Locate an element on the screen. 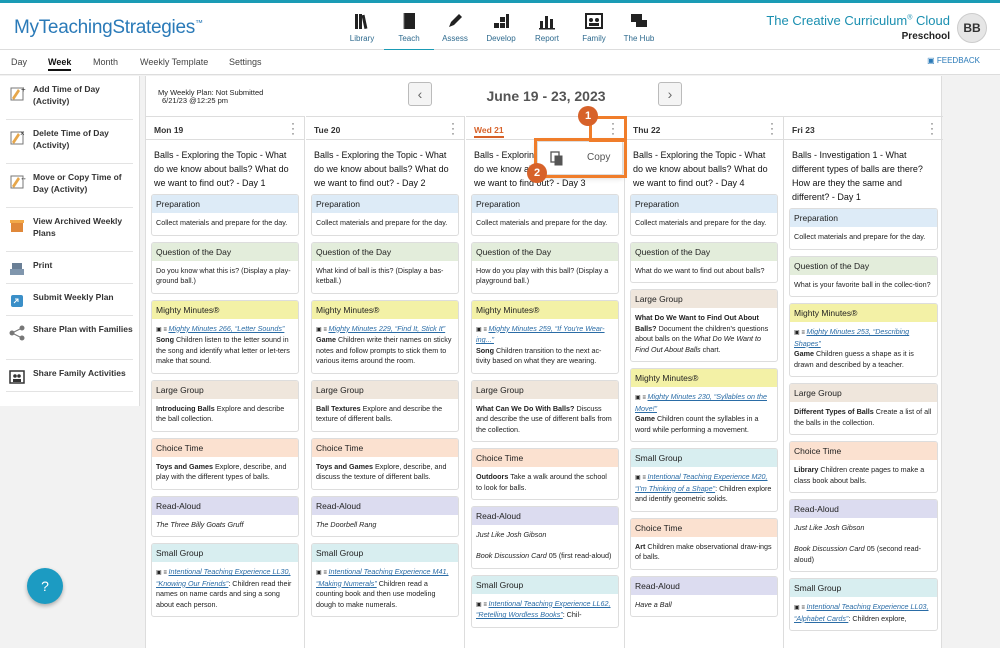  nav-teach: Teach is located at coordinates (409, 30).